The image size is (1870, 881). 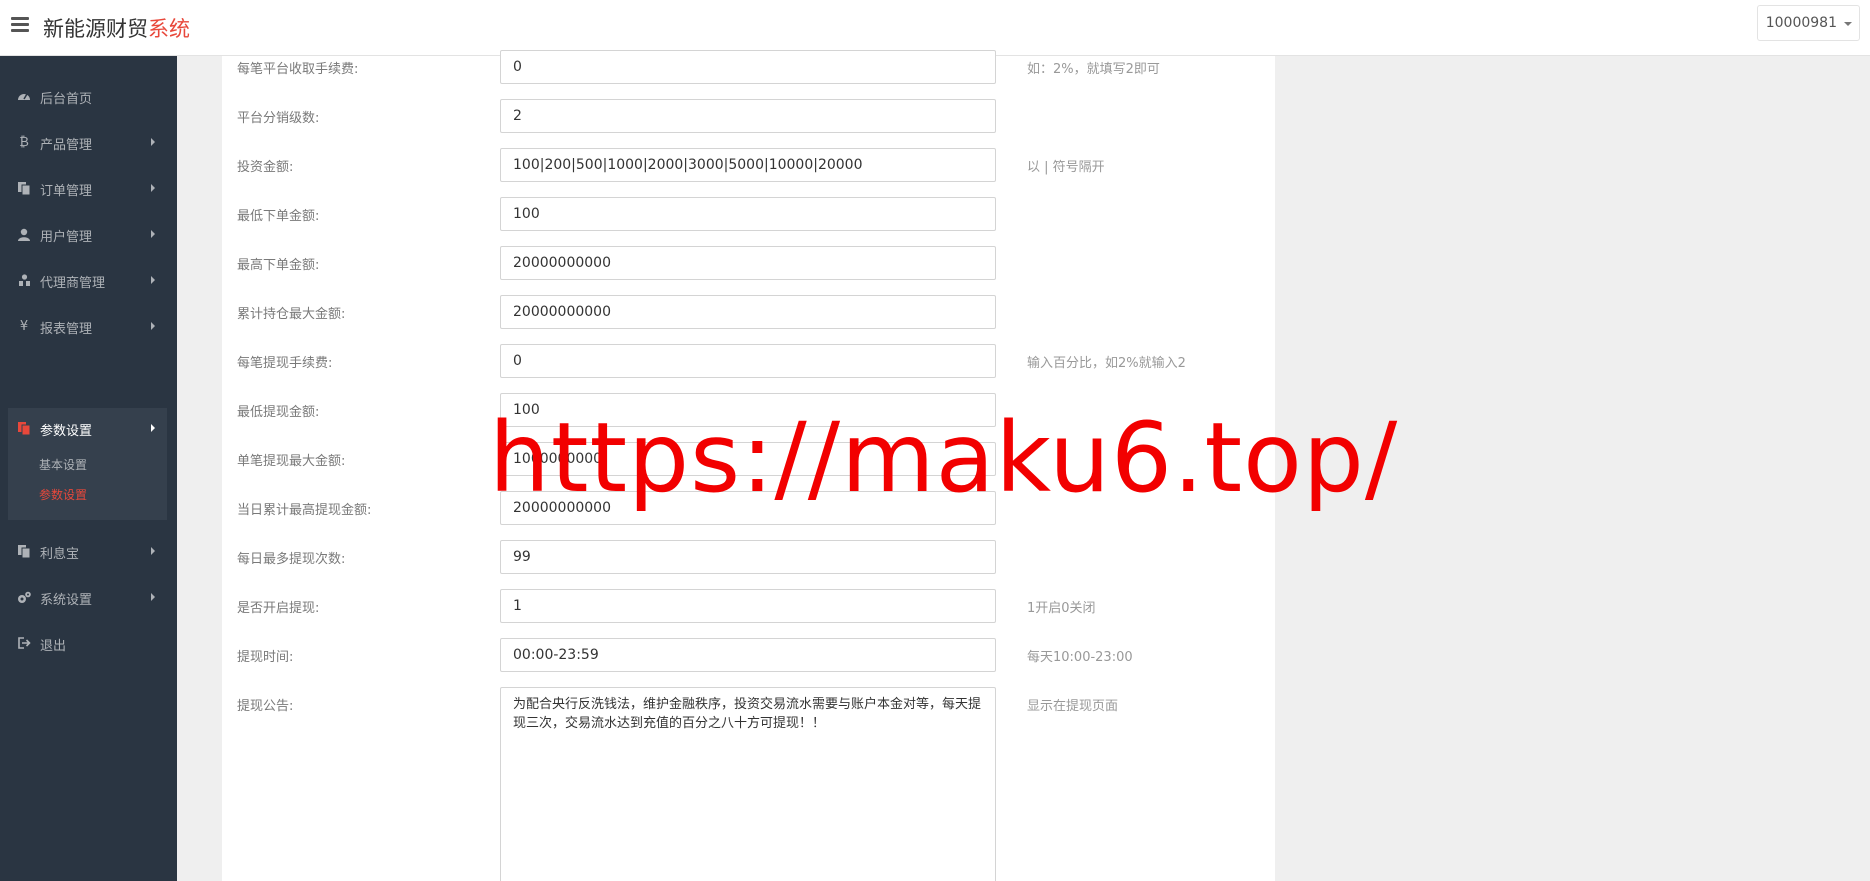 I want to click on field-label: 每日最多提现次数:, so click(x=291, y=559).